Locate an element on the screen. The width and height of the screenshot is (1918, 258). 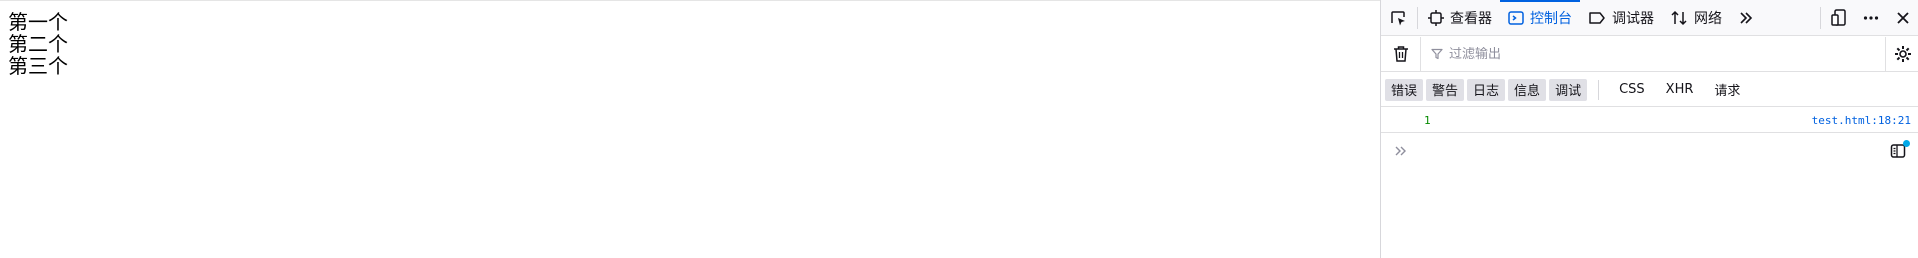
element-picker-button is located at coordinates (1398, 18).